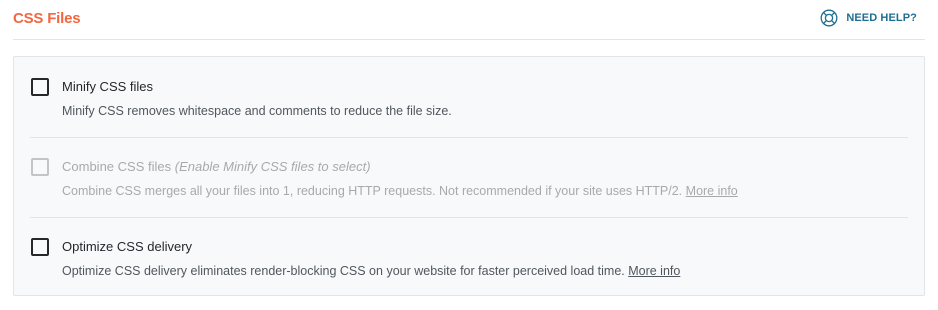 The height and width of the screenshot is (310, 938). Describe the element at coordinates (469, 20) in the screenshot. I see `section-header: CSS Files NEED HELP?` at that location.